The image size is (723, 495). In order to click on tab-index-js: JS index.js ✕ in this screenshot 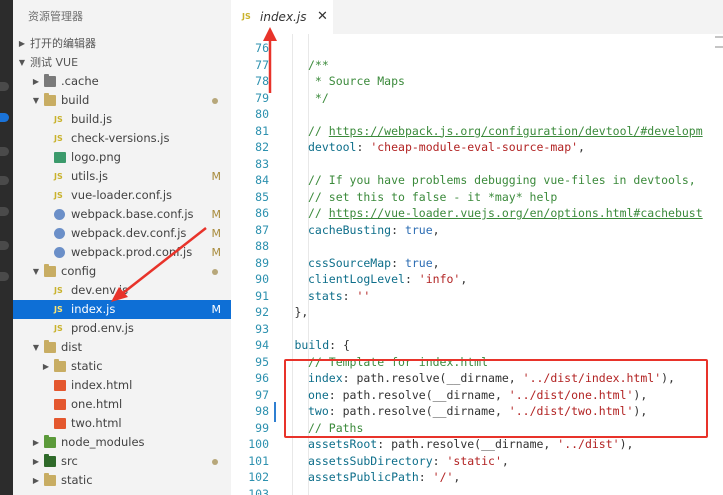, I will do `click(282, 17)`.